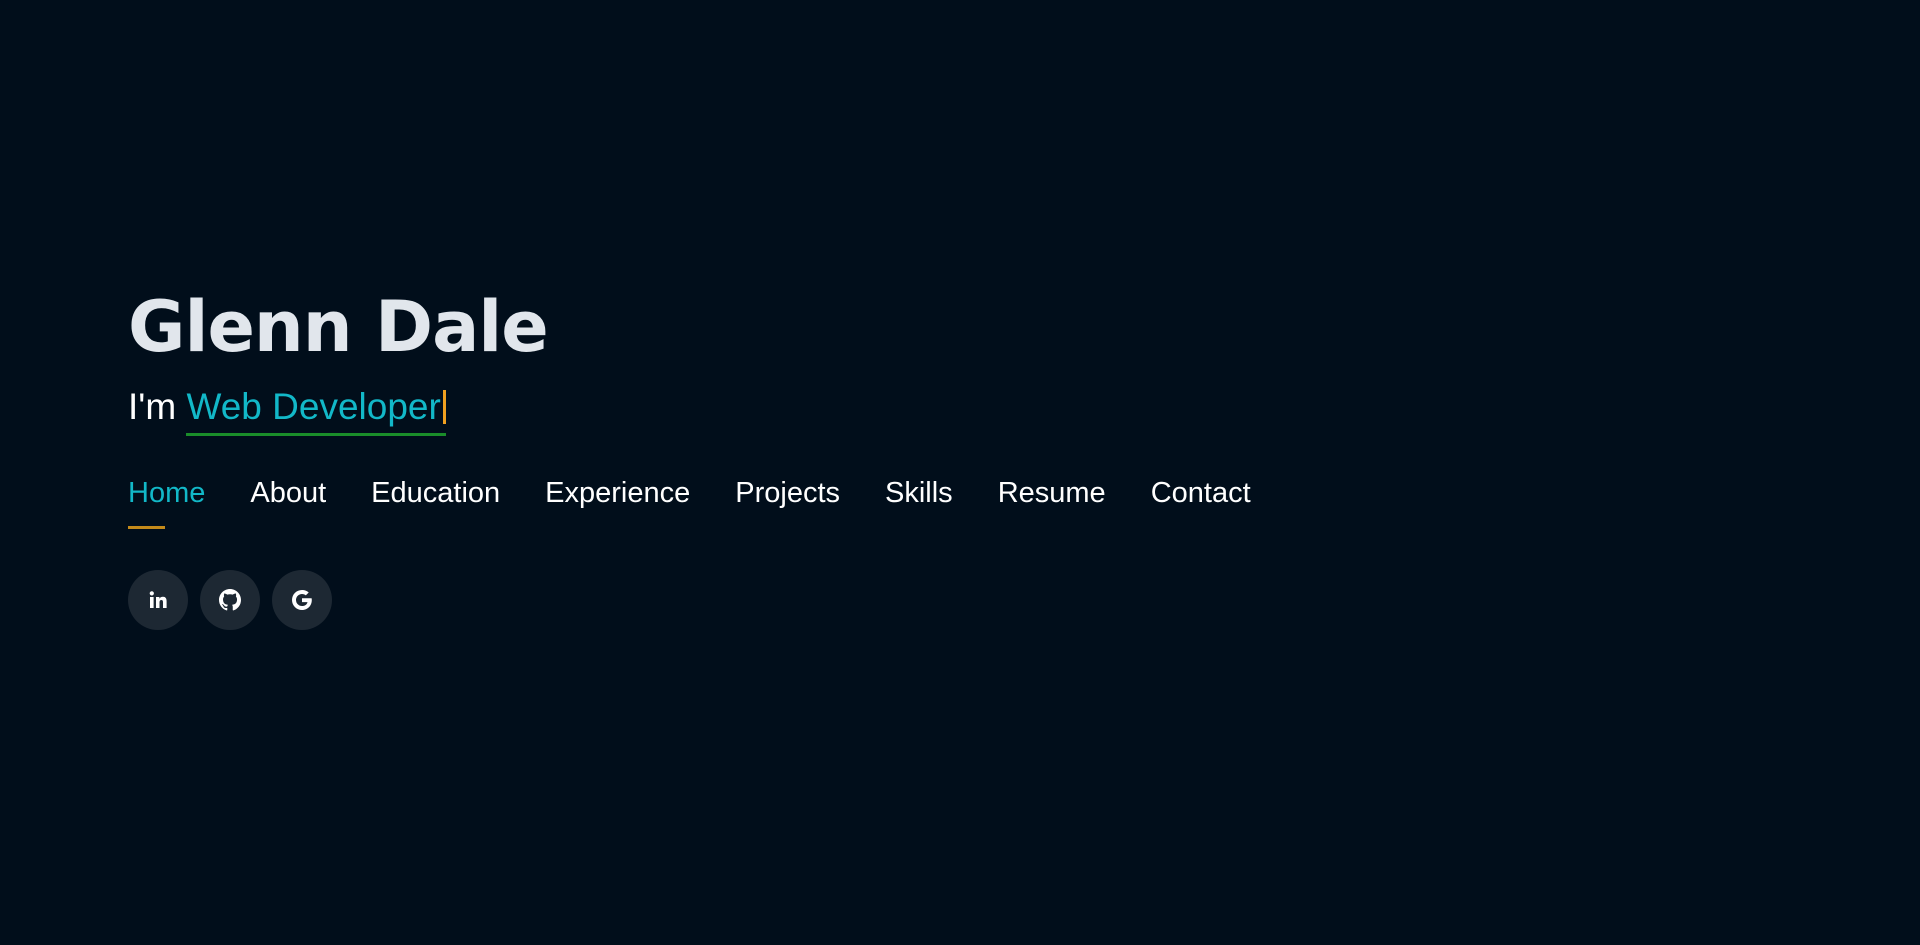 The width and height of the screenshot is (1920, 945). I want to click on google-button, so click(302, 600).